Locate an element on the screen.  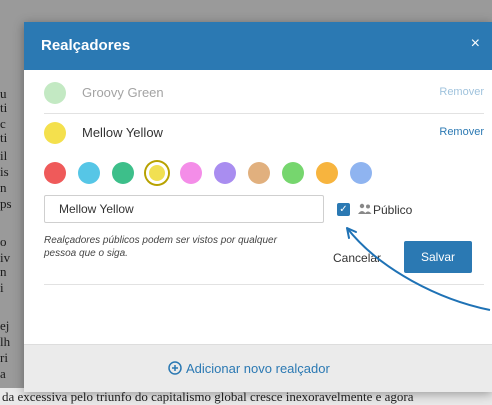
background-text-fragment: is is located at coordinates (4, 171).